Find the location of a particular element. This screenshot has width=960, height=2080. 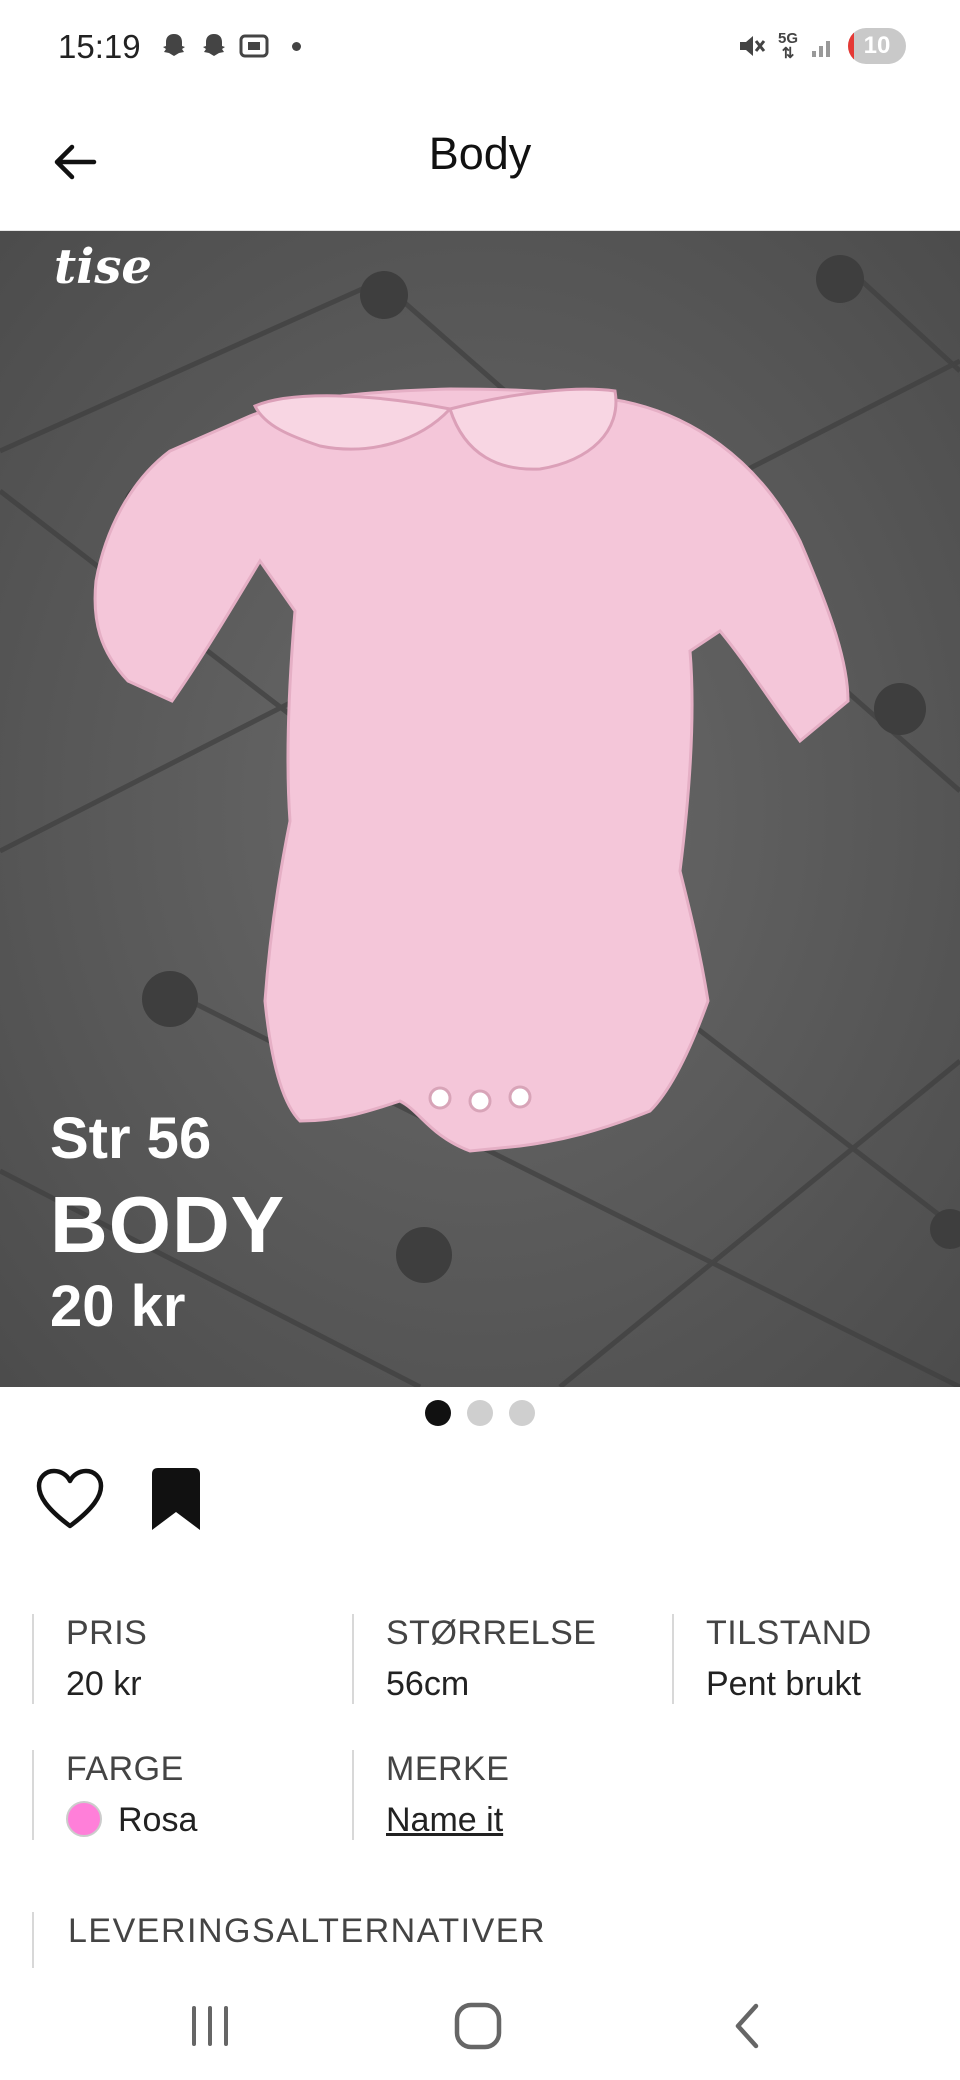

size-label: STØRRELSE is located at coordinates (491, 1633).